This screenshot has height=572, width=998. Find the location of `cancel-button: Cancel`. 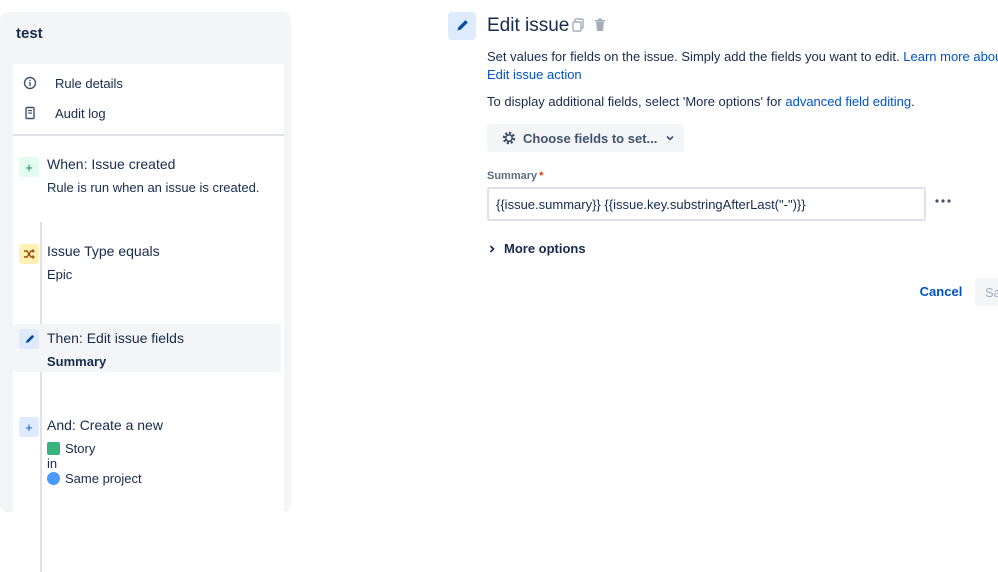

cancel-button: Cancel is located at coordinates (941, 291).